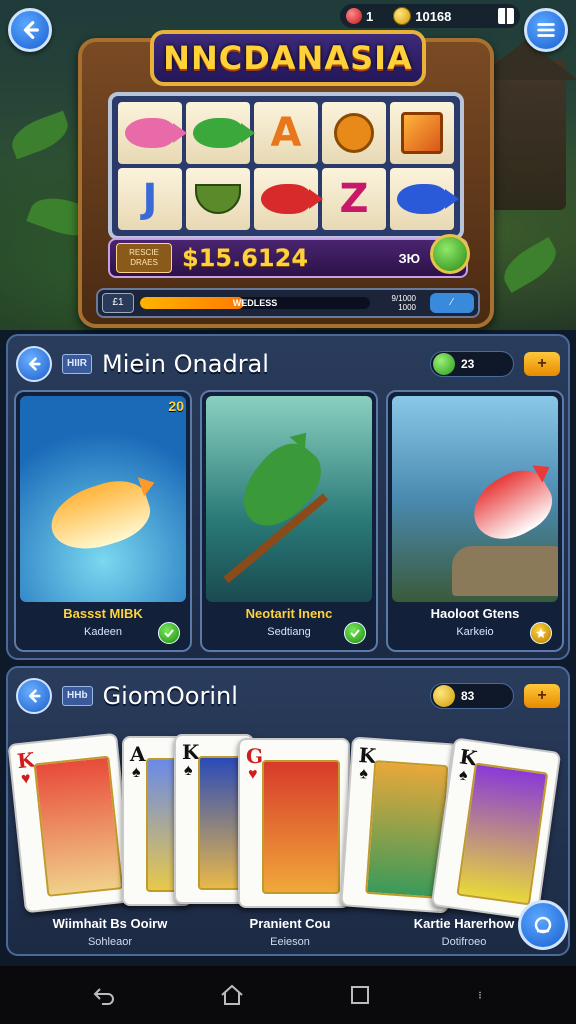 The width and height of the screenshot is (576, 1024). I want to click on section-counter-value: 83, so click(468, 696).